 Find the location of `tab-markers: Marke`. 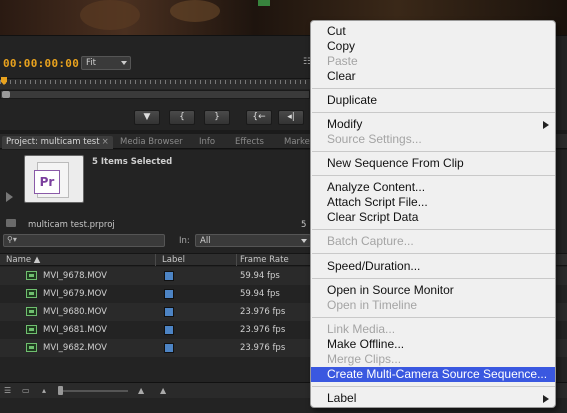

tab-markers: Marke is located at coordinates (297, 142).